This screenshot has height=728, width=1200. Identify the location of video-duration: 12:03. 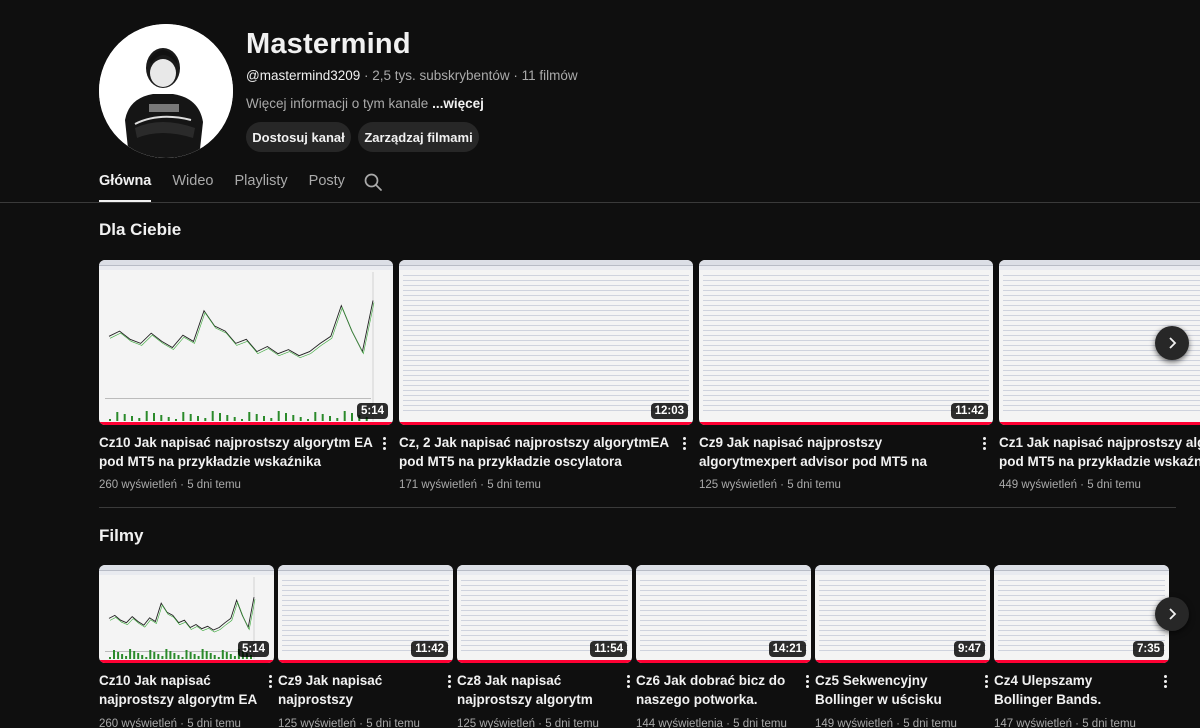
(669, 411).